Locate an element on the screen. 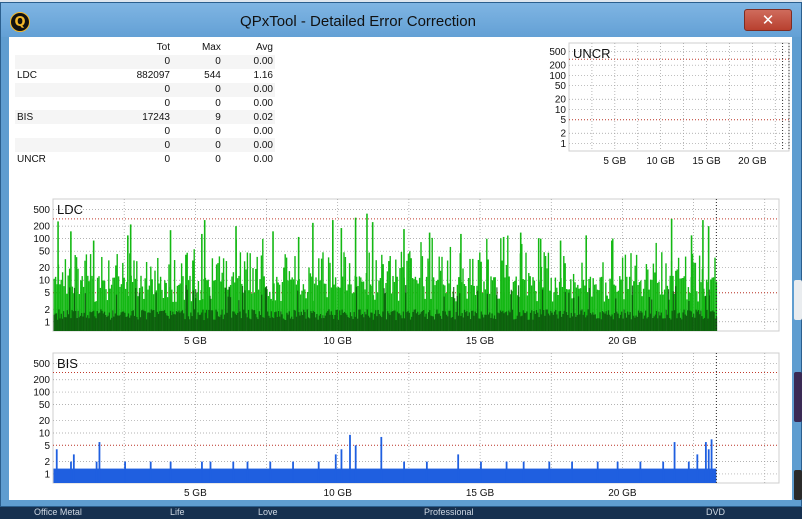 This screenshot has width=802, height=519. ldc-y-tick-label: 200 is located at coordinates (41, 227).